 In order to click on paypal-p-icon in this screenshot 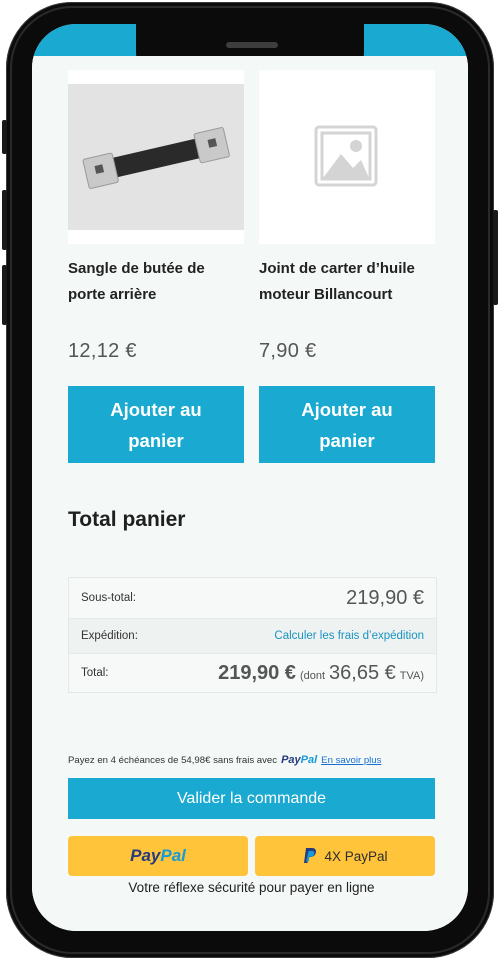, I will do `click(310, 855)`.